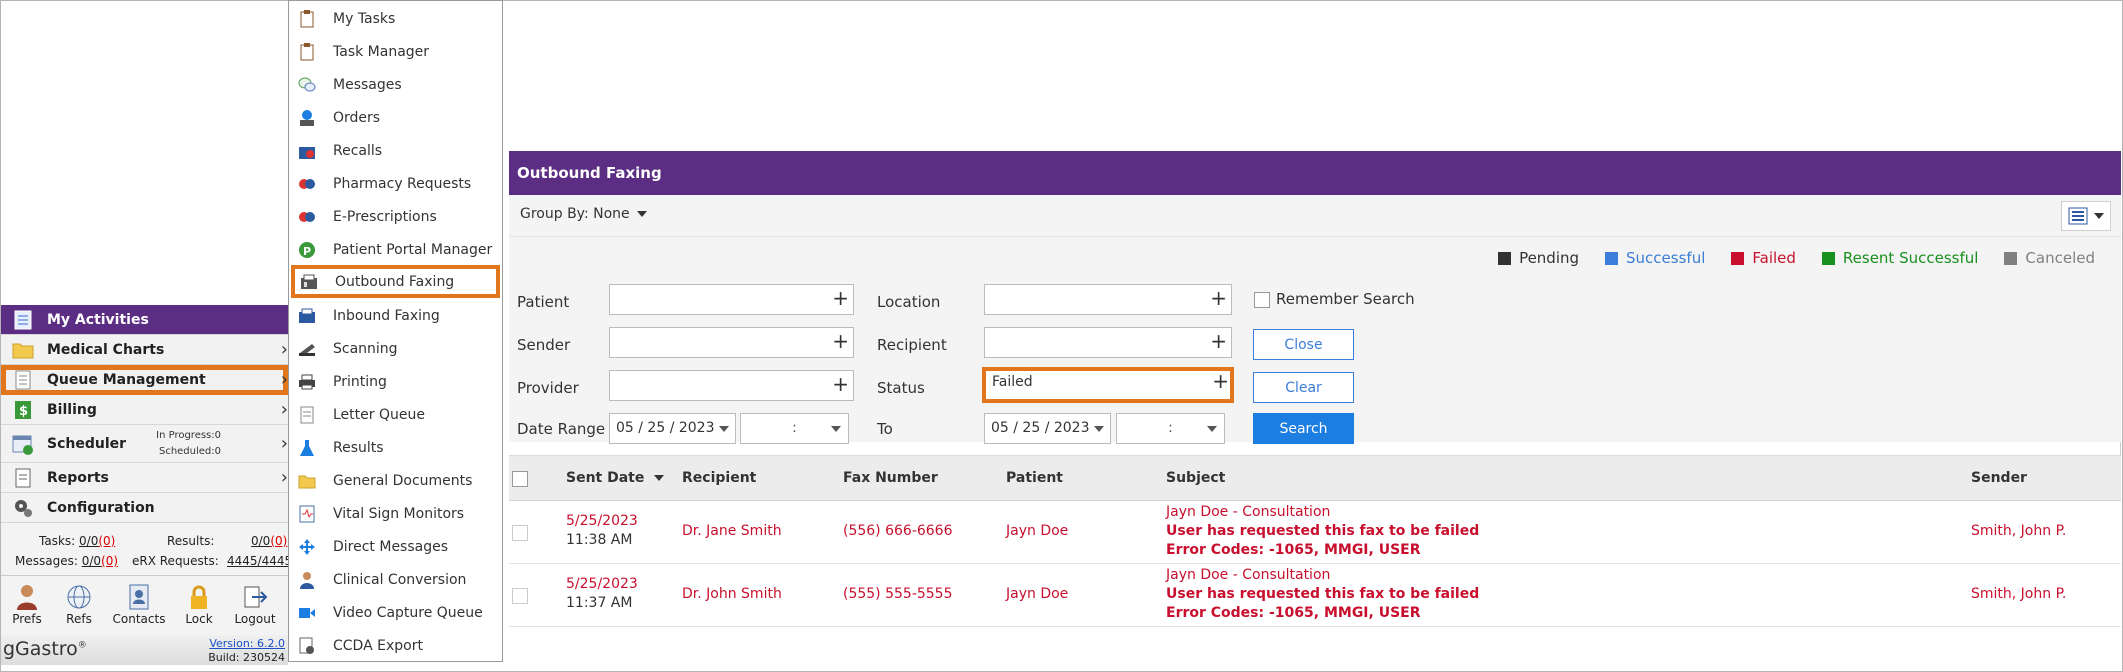  Describe the element at coordinates (260, 541) in the screenshot. I see `results-count: 0/0` at that location.